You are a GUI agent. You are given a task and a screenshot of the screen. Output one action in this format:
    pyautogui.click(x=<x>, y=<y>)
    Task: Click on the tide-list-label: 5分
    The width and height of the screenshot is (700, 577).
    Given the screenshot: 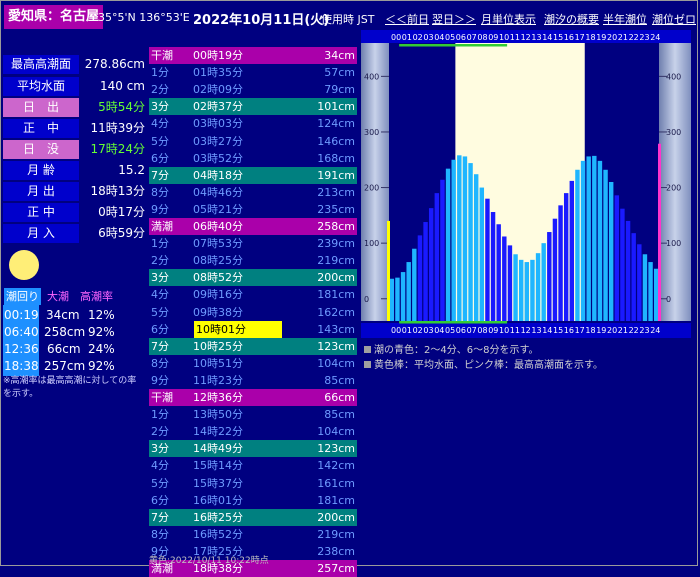 What is the action you would take?
    pyautogui.click(x=160, y=141)
    